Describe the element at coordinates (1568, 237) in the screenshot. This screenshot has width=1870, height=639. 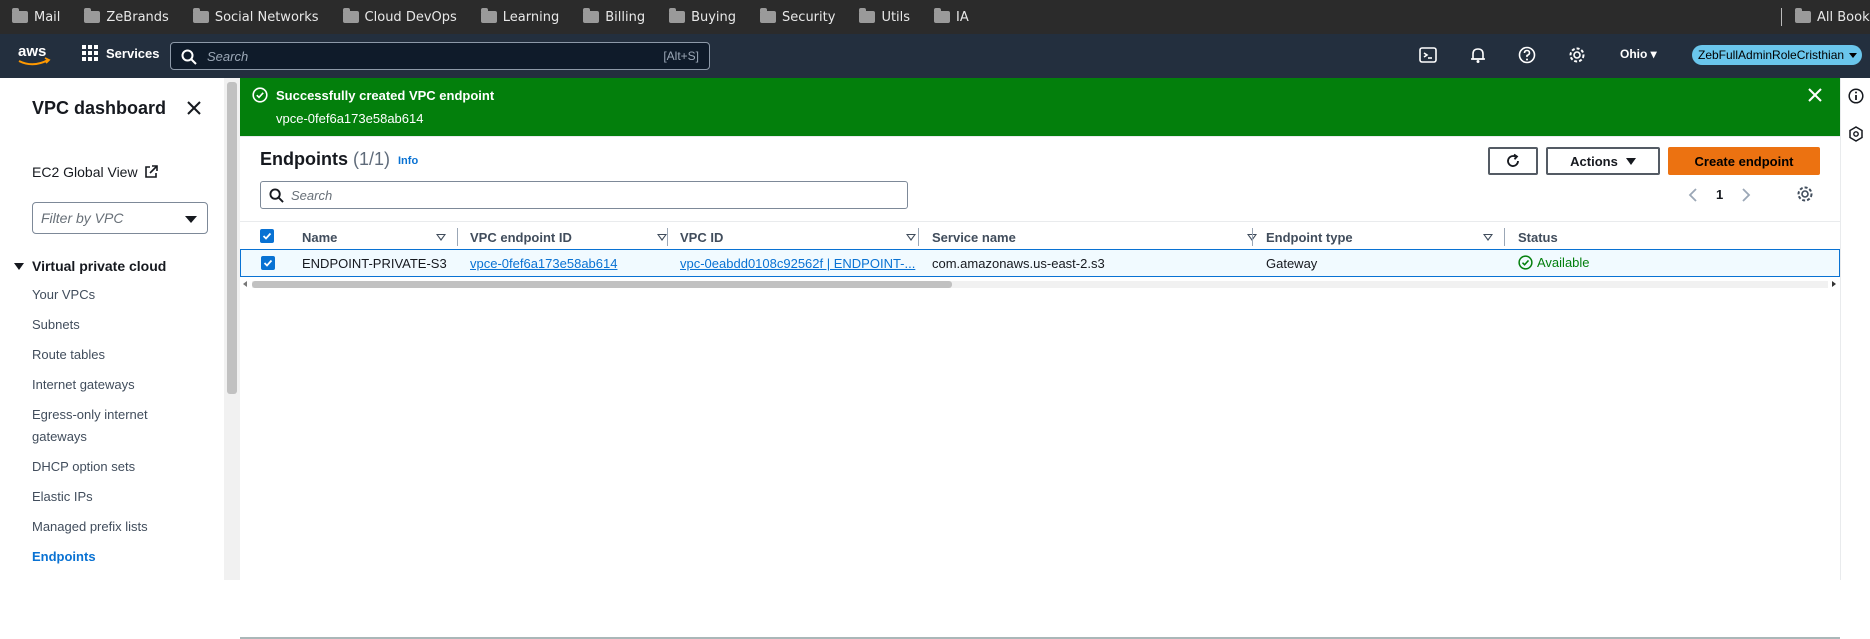
I see `column-header-status: Status` at that location.